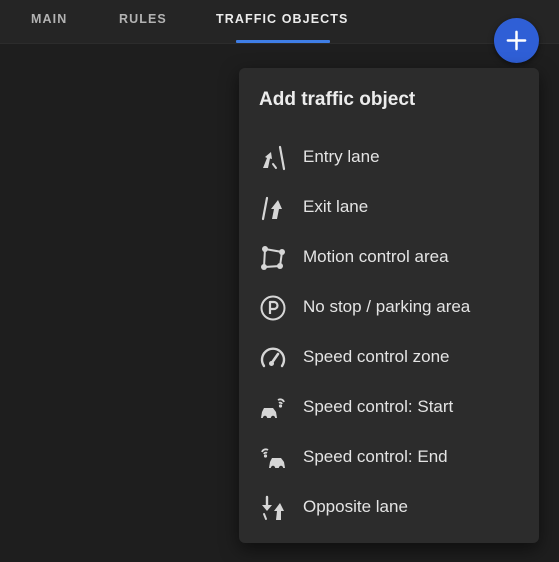 Image resolution: width=559 pixels, height=562 pixels. I want to click on speed-camera-start-icon, so click(273, 409).